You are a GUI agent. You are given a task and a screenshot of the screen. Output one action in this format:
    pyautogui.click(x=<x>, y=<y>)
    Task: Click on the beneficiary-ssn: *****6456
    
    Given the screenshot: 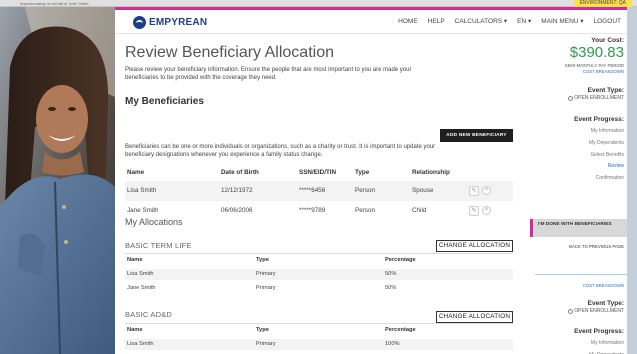 What is the action you would take?
    pyautogui.click(x=312, y=190)
    